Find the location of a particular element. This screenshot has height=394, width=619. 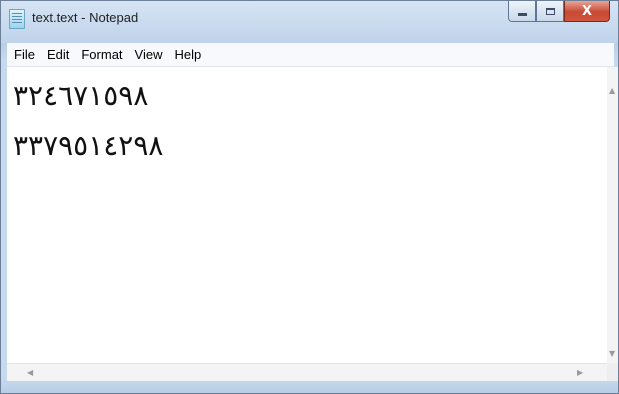

horizontal-scrollbar: ◀ ▶ is located at coordinates (307, 372).